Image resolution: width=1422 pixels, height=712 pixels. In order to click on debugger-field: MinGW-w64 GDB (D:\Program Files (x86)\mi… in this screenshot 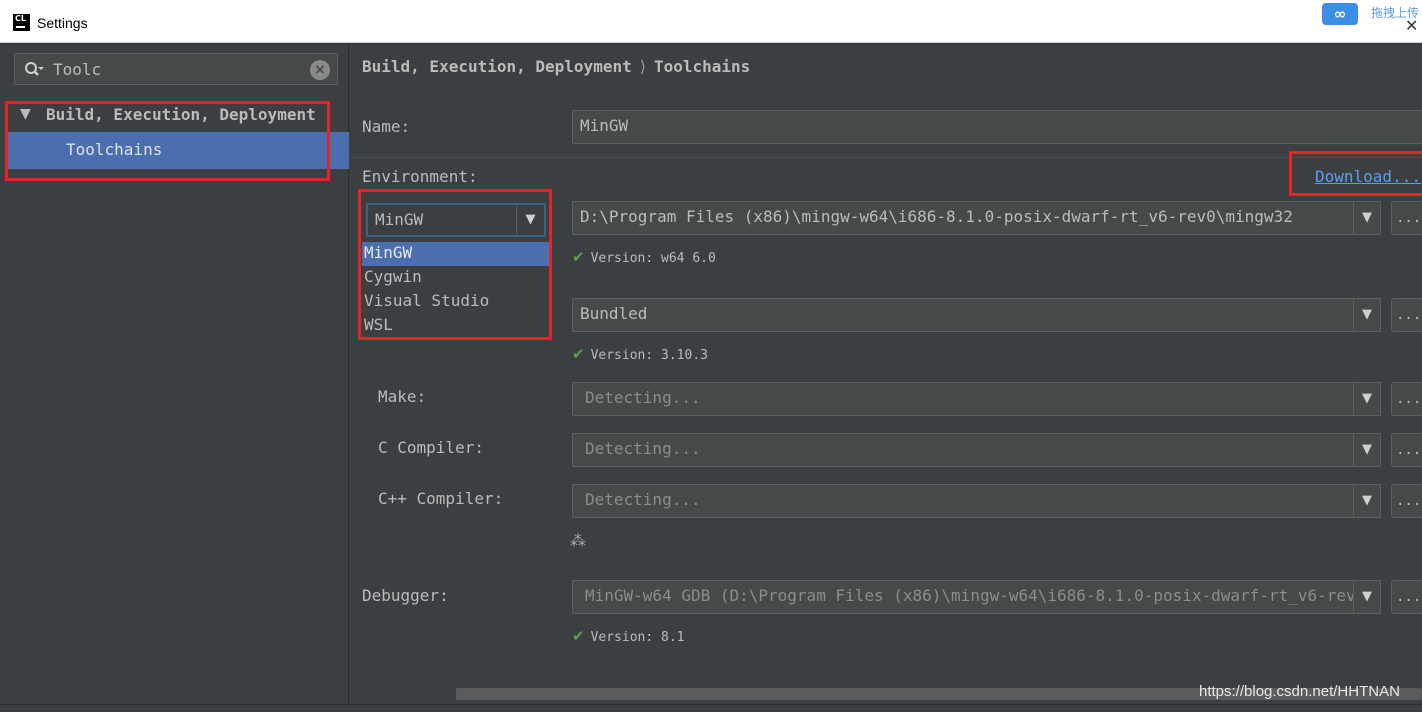, I will do `click(963, 597)`.